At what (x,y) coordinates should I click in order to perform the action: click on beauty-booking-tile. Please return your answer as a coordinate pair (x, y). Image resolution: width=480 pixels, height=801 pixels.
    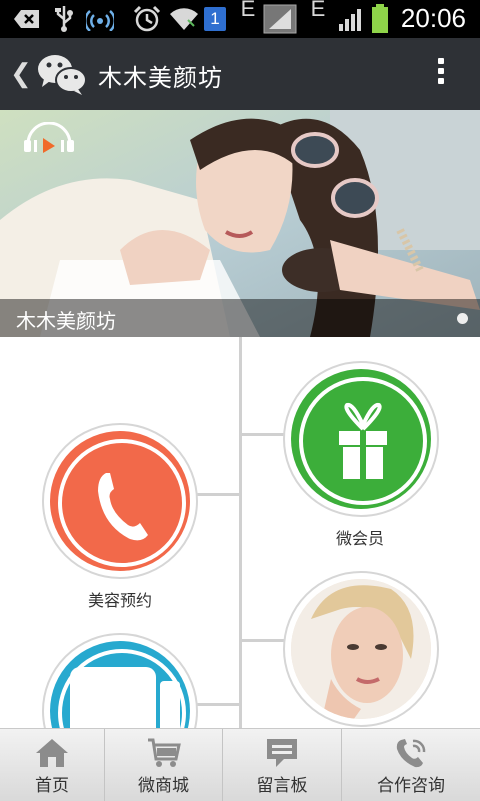
    Looking at the image, I should click on (120, 501).